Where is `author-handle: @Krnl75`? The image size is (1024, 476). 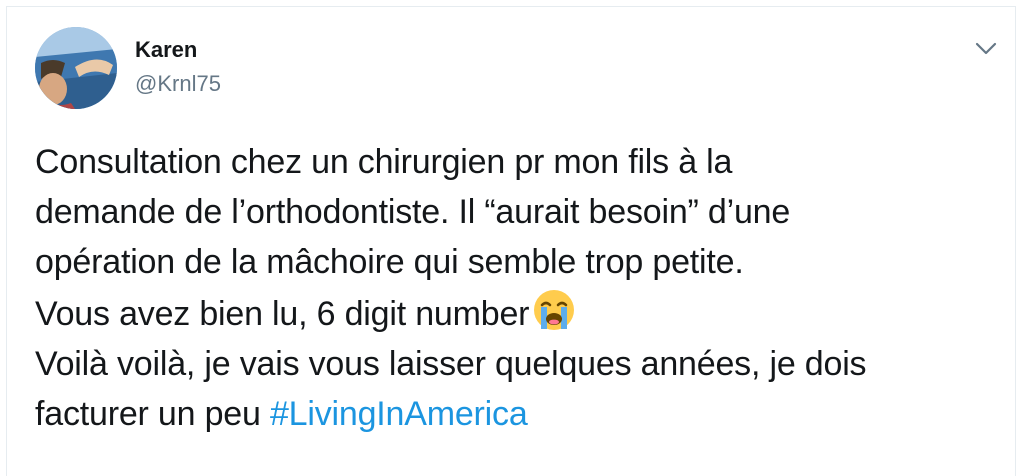
author-handle: @Krnl75 is located at coordinates (178, 84).